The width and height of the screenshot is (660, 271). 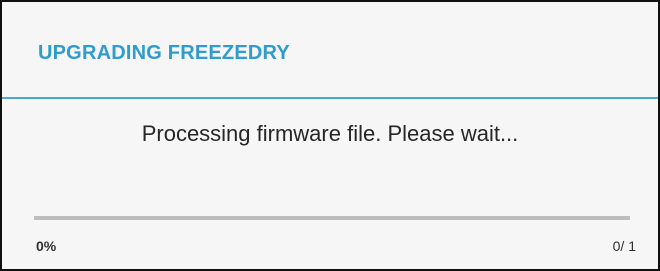 What do you see at coordinates (164, 53) in the screenshot?
I see `dialog-title: UPGRADING FREEZEDRY` at bounding box center [164, 53].